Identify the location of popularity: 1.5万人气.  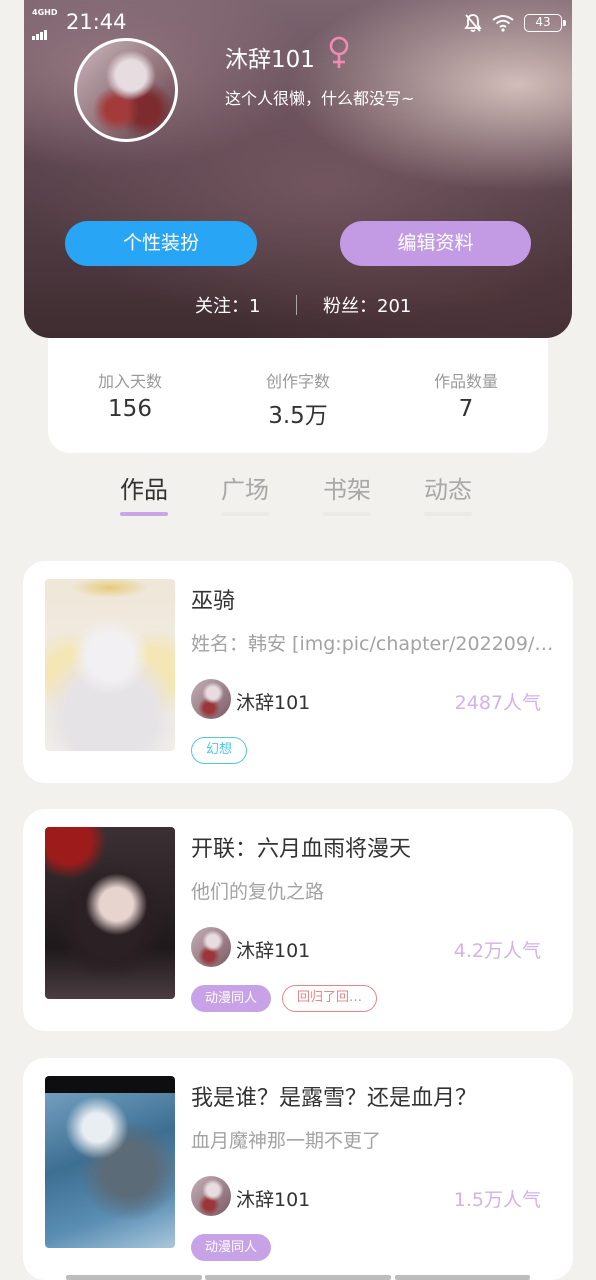
(497, 1200).